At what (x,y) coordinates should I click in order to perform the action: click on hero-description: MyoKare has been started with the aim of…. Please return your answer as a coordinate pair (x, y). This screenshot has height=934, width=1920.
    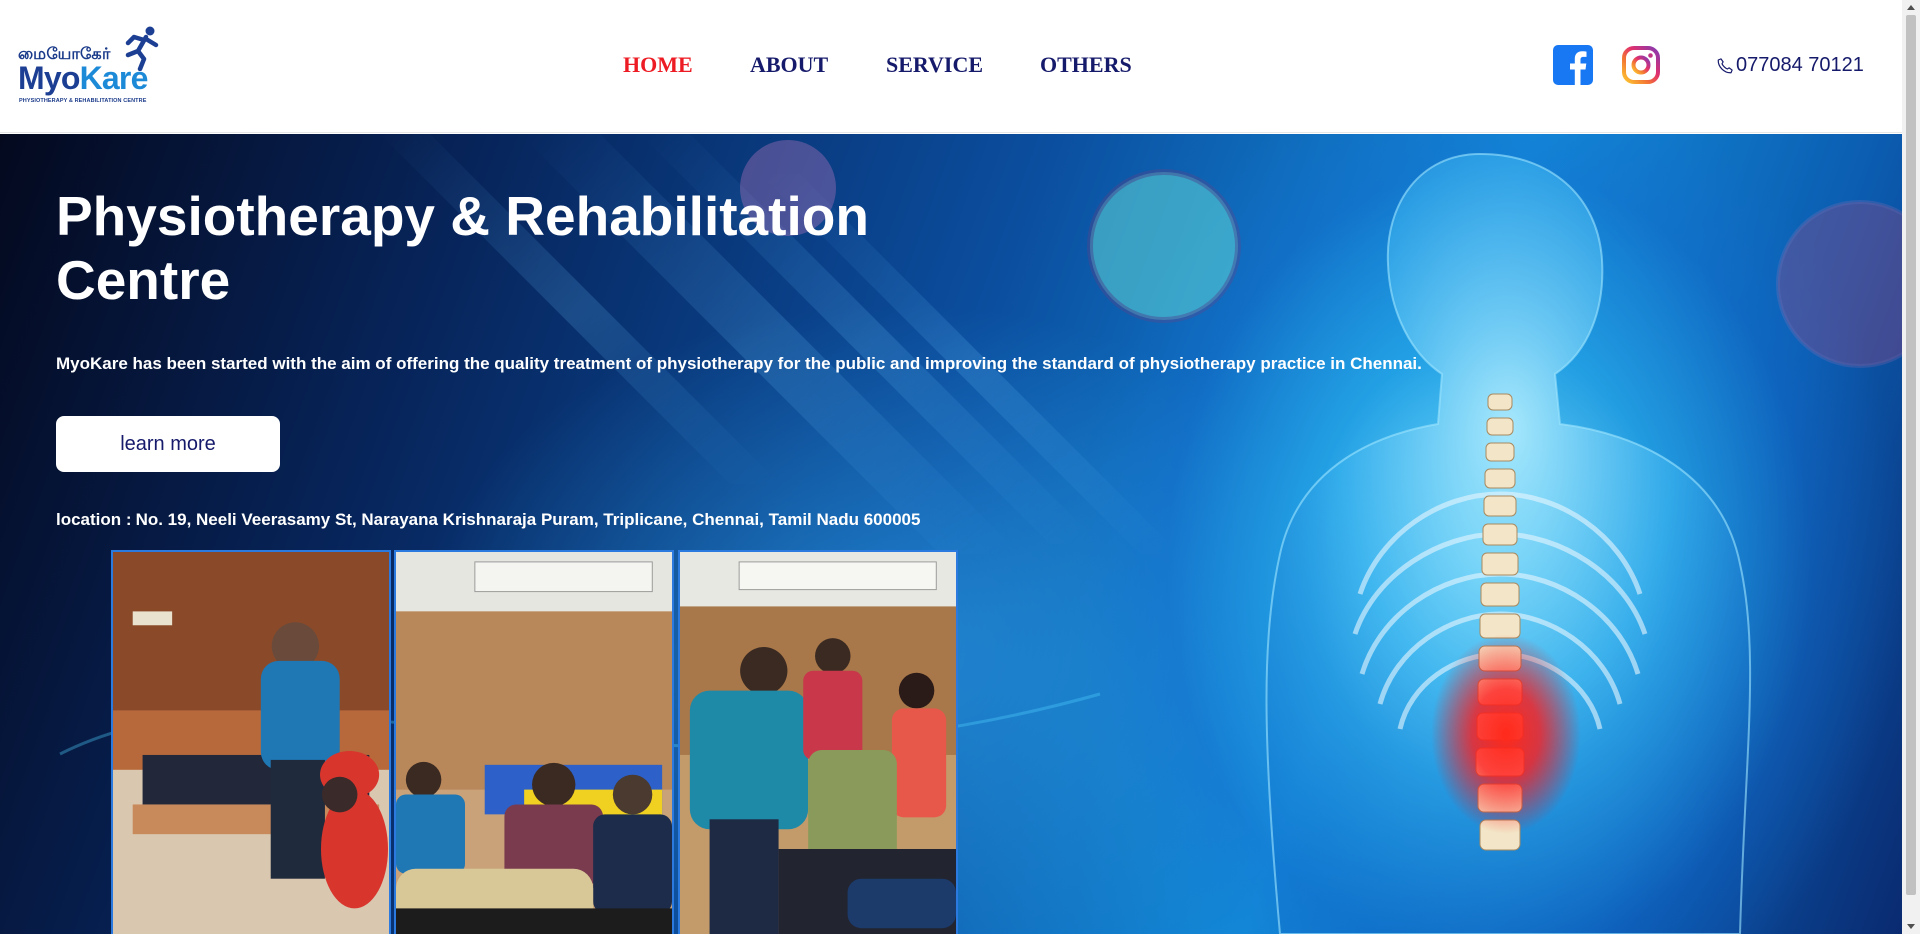
    Looking at the image, I should click on (739, 363).